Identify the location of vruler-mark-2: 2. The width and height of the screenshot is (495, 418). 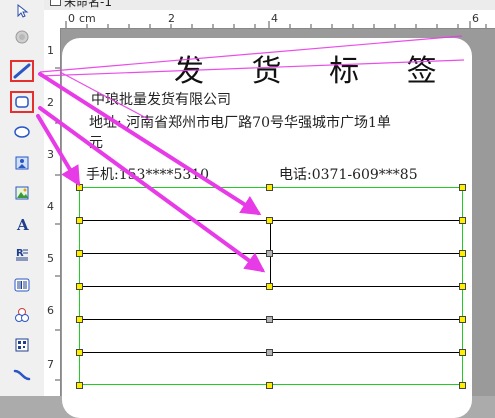
(50, 102).